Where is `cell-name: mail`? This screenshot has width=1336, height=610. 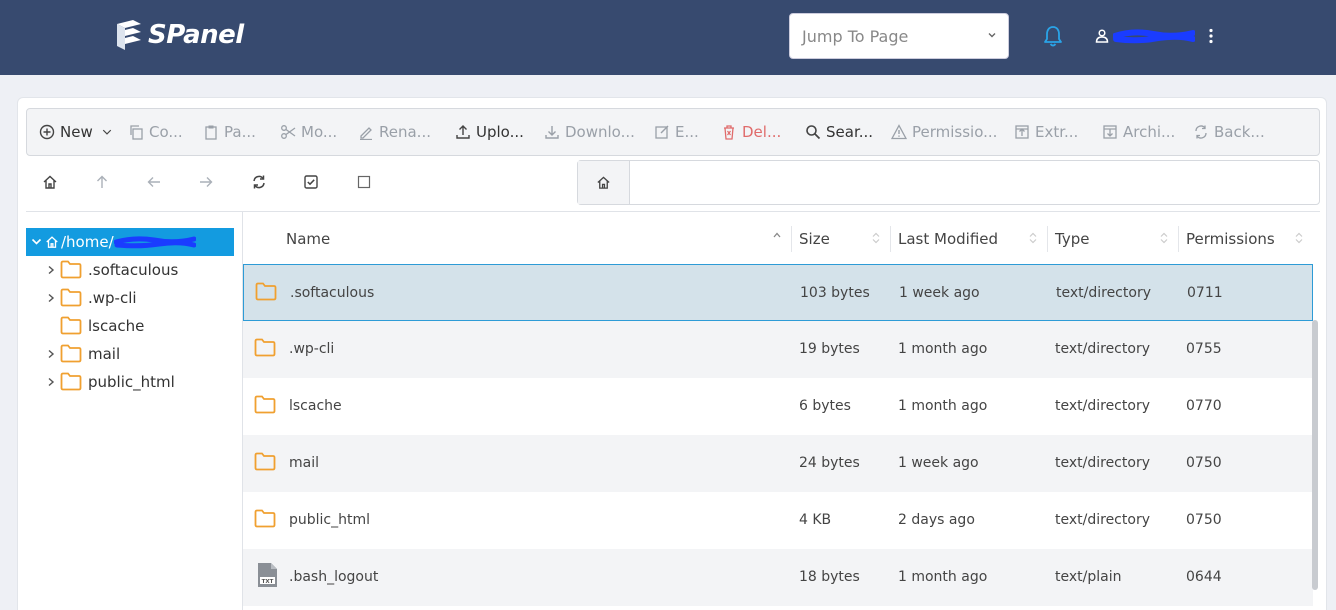 cell-name: mail is located at coordinates (304, 463).